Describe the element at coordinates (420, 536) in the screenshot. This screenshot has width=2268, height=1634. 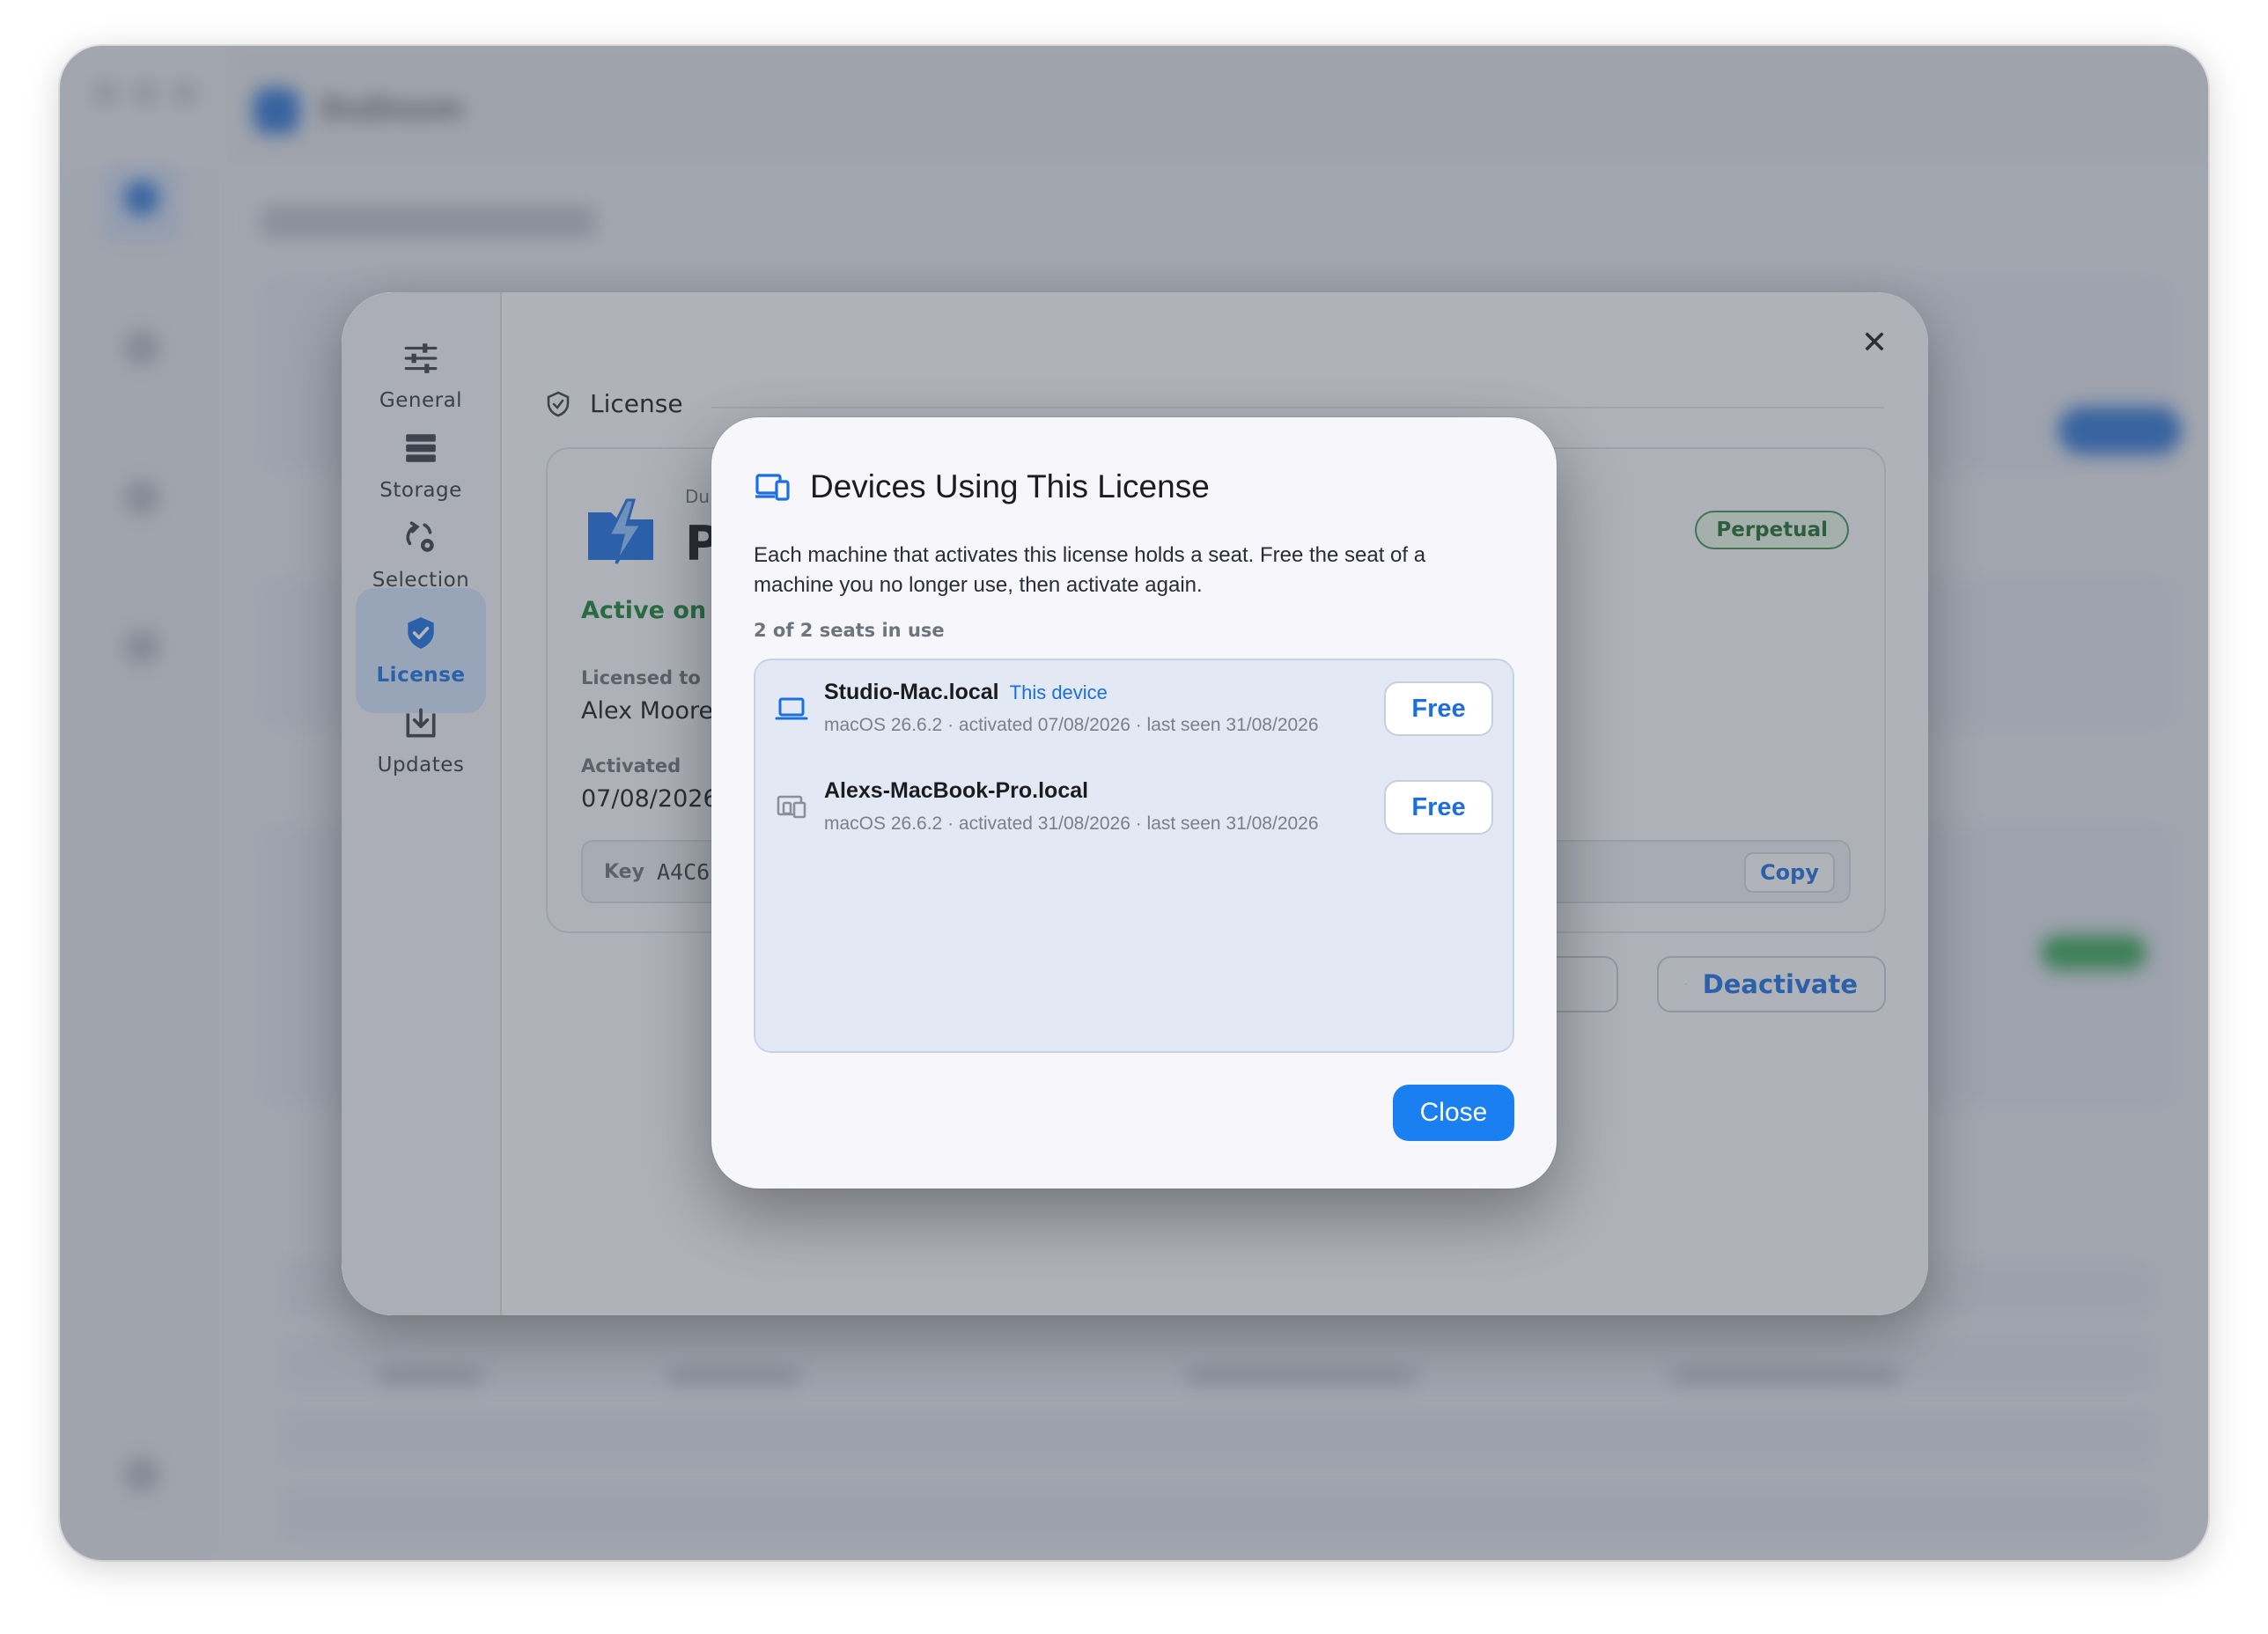
I see `selection-gear-icon` at that location.